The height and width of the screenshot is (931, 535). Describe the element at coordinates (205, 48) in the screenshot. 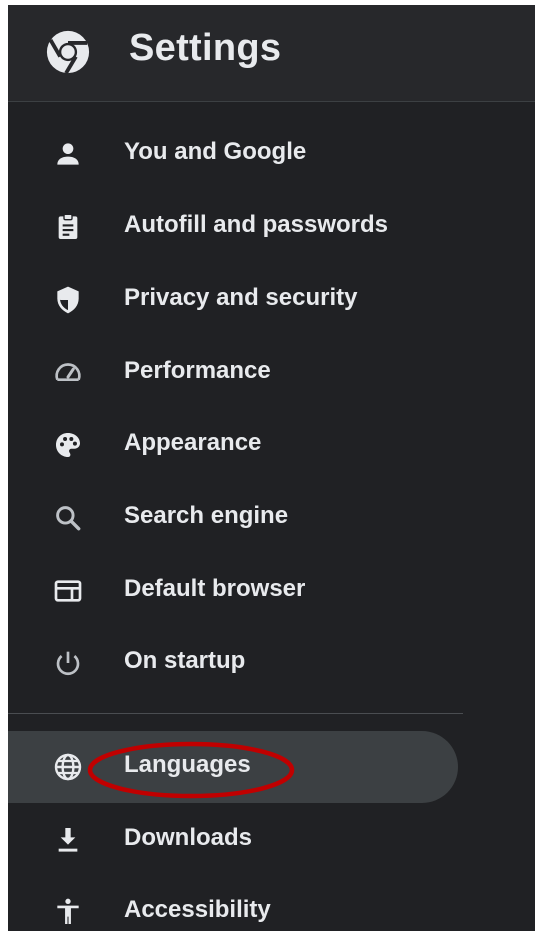

I see `page-title: Settings` at that location.